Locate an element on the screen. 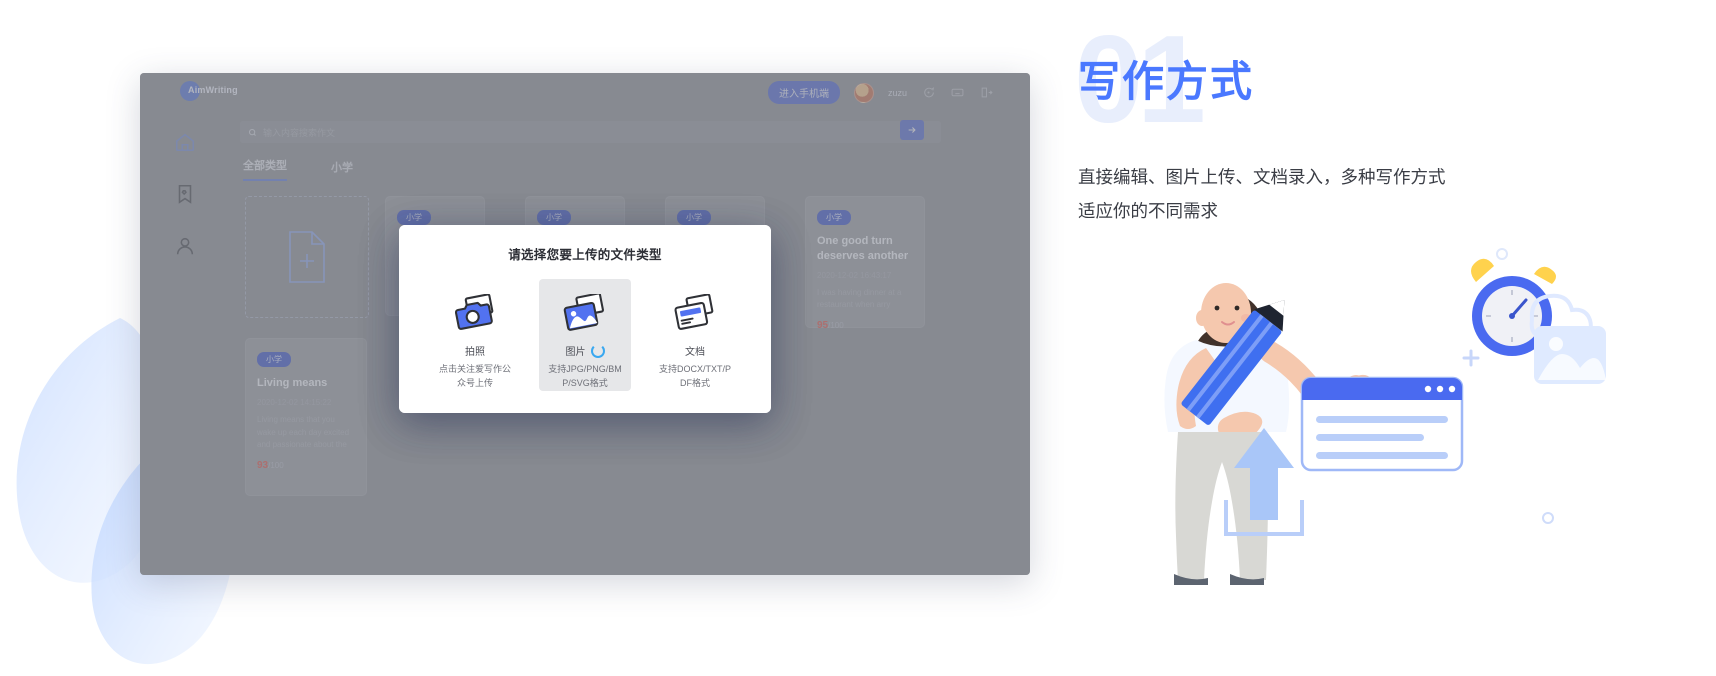  upload-option-desc: 点击关注爱写作公 众号上传 is located at coordinates (475, 377).